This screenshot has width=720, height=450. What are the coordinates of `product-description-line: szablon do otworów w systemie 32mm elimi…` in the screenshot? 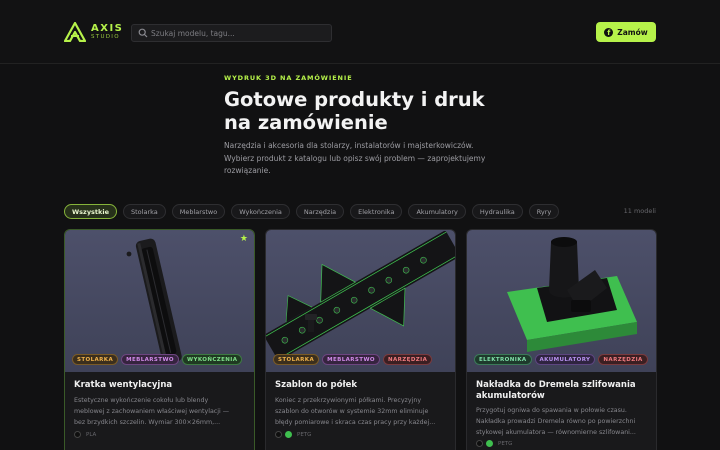 It's located at (352, 411).